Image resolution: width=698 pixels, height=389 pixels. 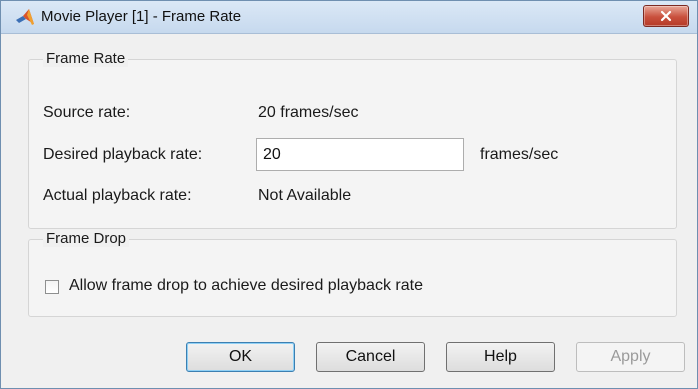 I want to click on help-button: Help, so click(x=500, y=357).